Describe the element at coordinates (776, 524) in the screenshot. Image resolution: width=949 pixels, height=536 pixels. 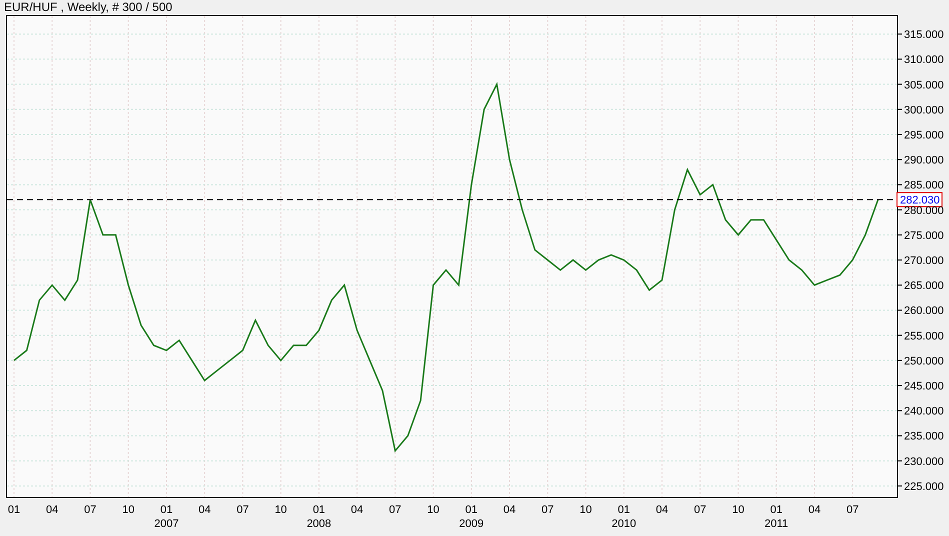
I see `year-label: 2011` at that location.